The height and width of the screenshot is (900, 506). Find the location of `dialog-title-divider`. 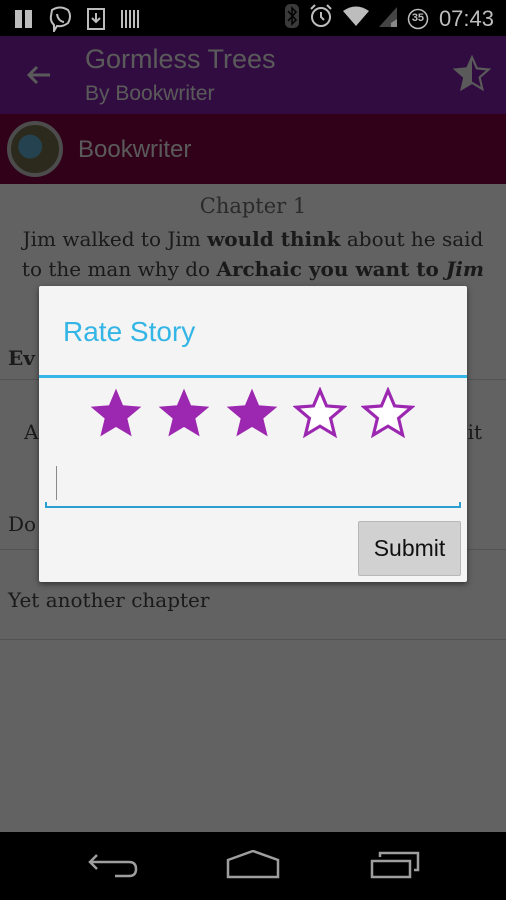

dialog-title-divider is located at coordinates (253, 376).